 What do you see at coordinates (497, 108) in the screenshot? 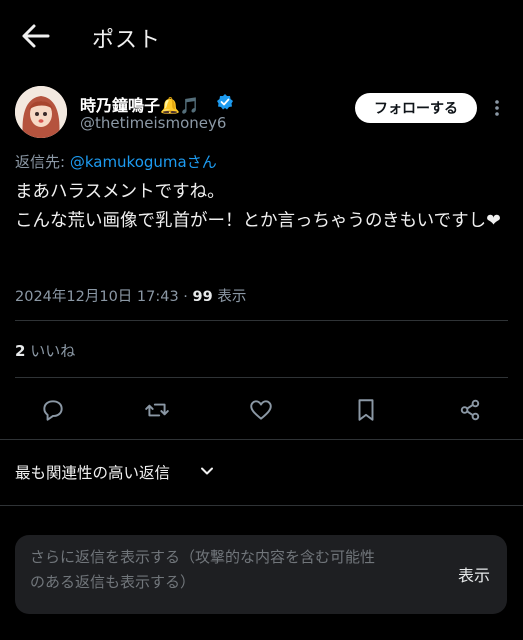
I see `more-options-icon` at bounding box center [497, 108].